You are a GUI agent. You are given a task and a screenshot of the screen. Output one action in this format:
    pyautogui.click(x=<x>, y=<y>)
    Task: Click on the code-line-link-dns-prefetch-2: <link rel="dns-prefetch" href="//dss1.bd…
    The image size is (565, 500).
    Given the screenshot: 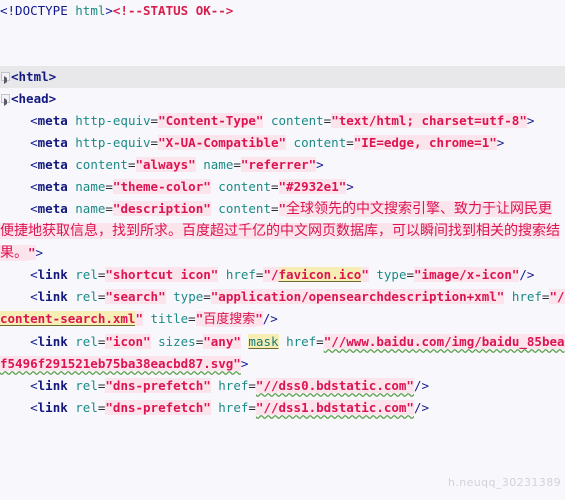 What is the action you would take?
    pyautogui.click(x=282, y=408)
    